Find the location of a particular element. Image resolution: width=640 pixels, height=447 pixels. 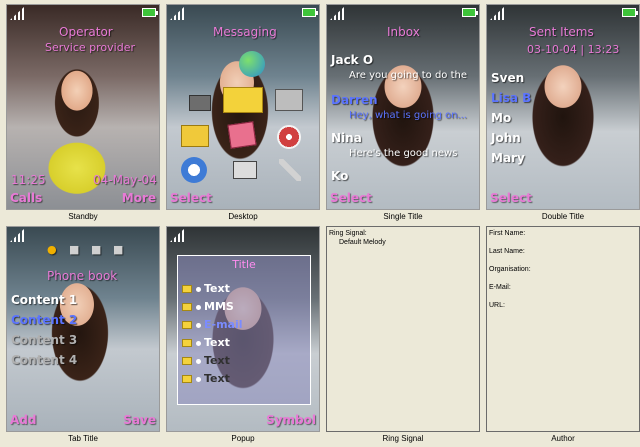

save-softkey: Save is located at coordinates (139, 420).